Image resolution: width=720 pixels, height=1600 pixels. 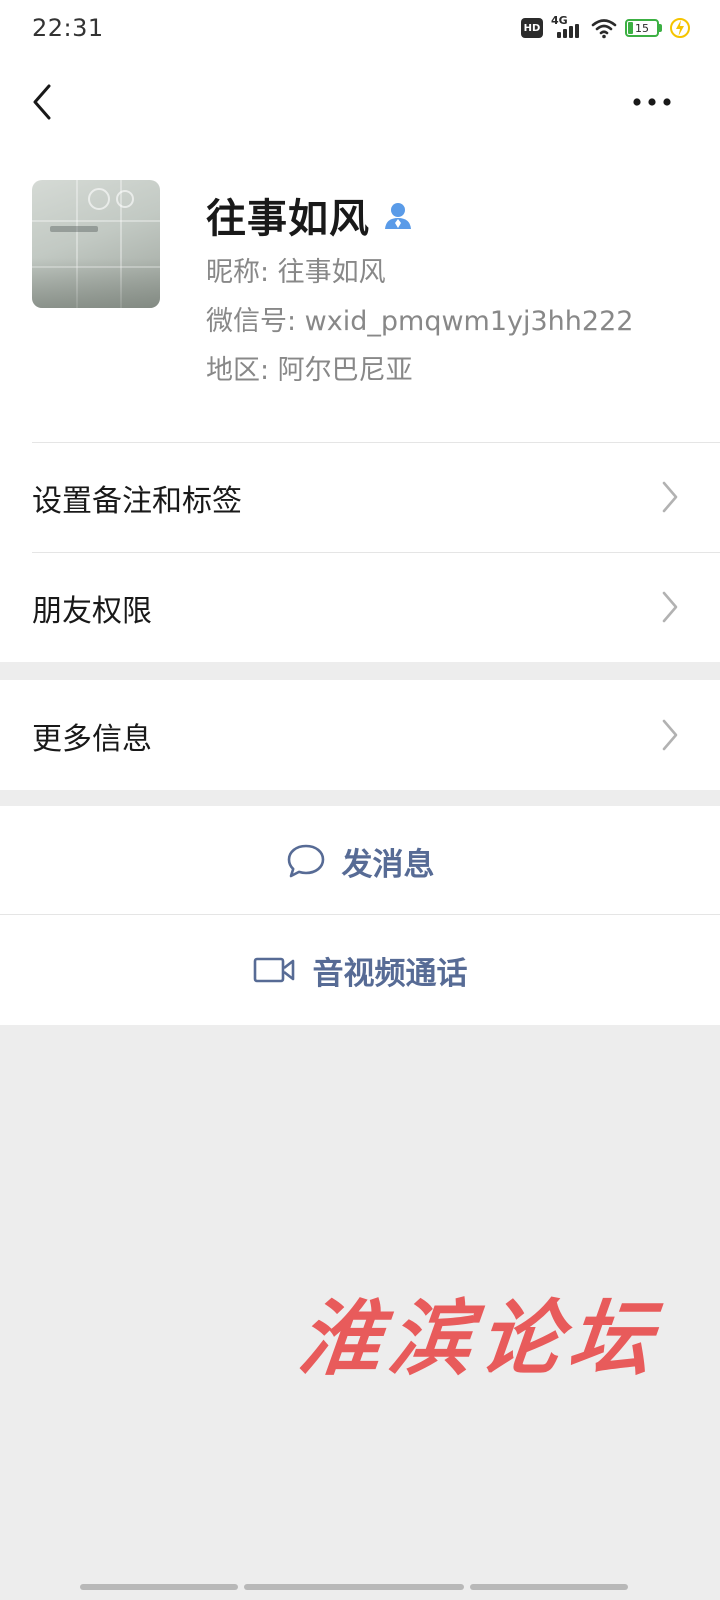 What do you see at coordinates (305, 861) in the screenshot?
I see `chat-bubble-icon` at bounding box center [305, 861].